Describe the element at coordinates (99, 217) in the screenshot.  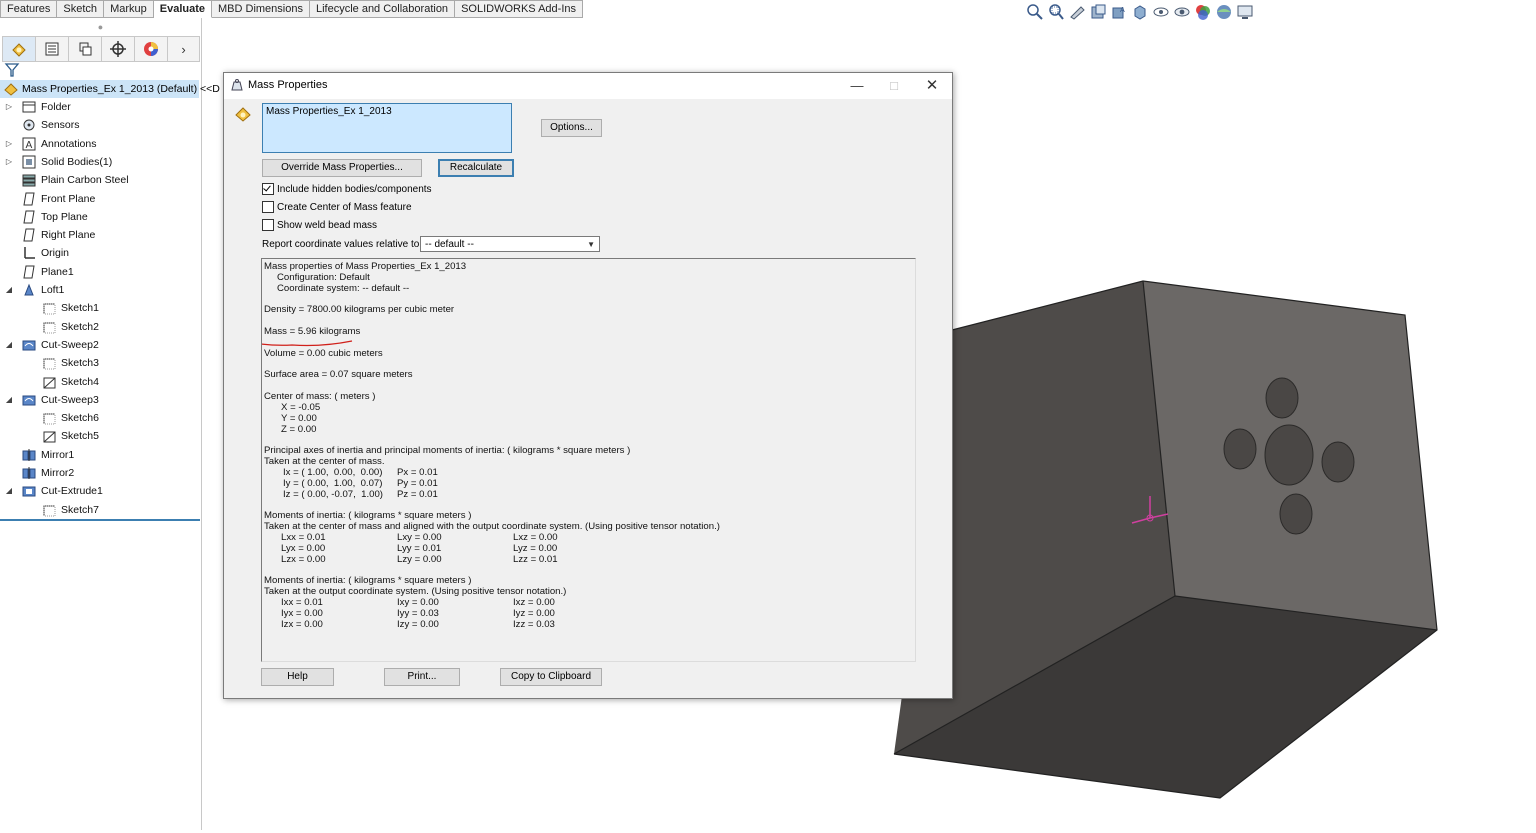
I see `tree-item-top-plane: Top Plane` at that location.